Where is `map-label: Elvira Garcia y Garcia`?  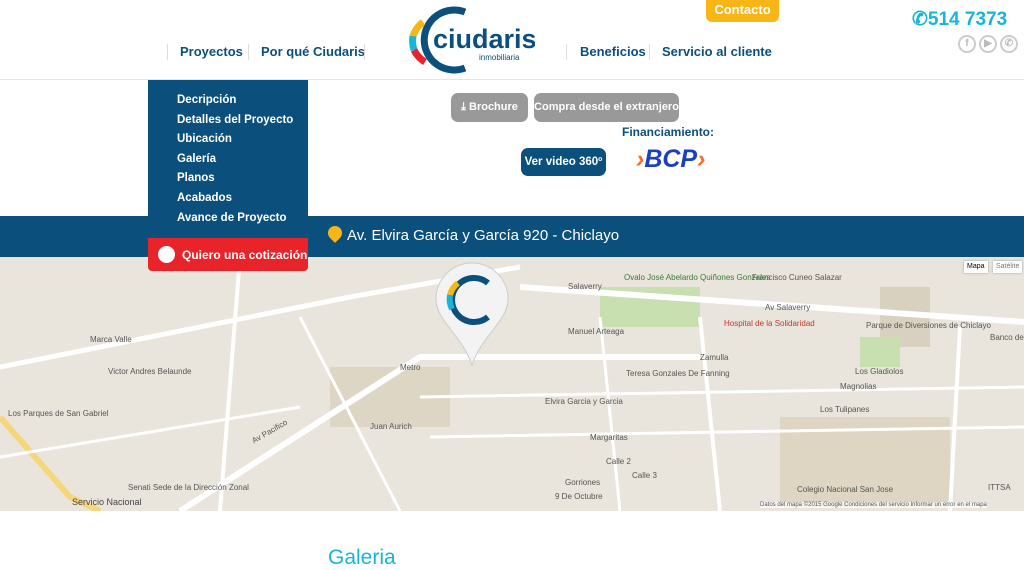 map-label: Elvira Garcia y Garcia is located at coordinates (584, 401).